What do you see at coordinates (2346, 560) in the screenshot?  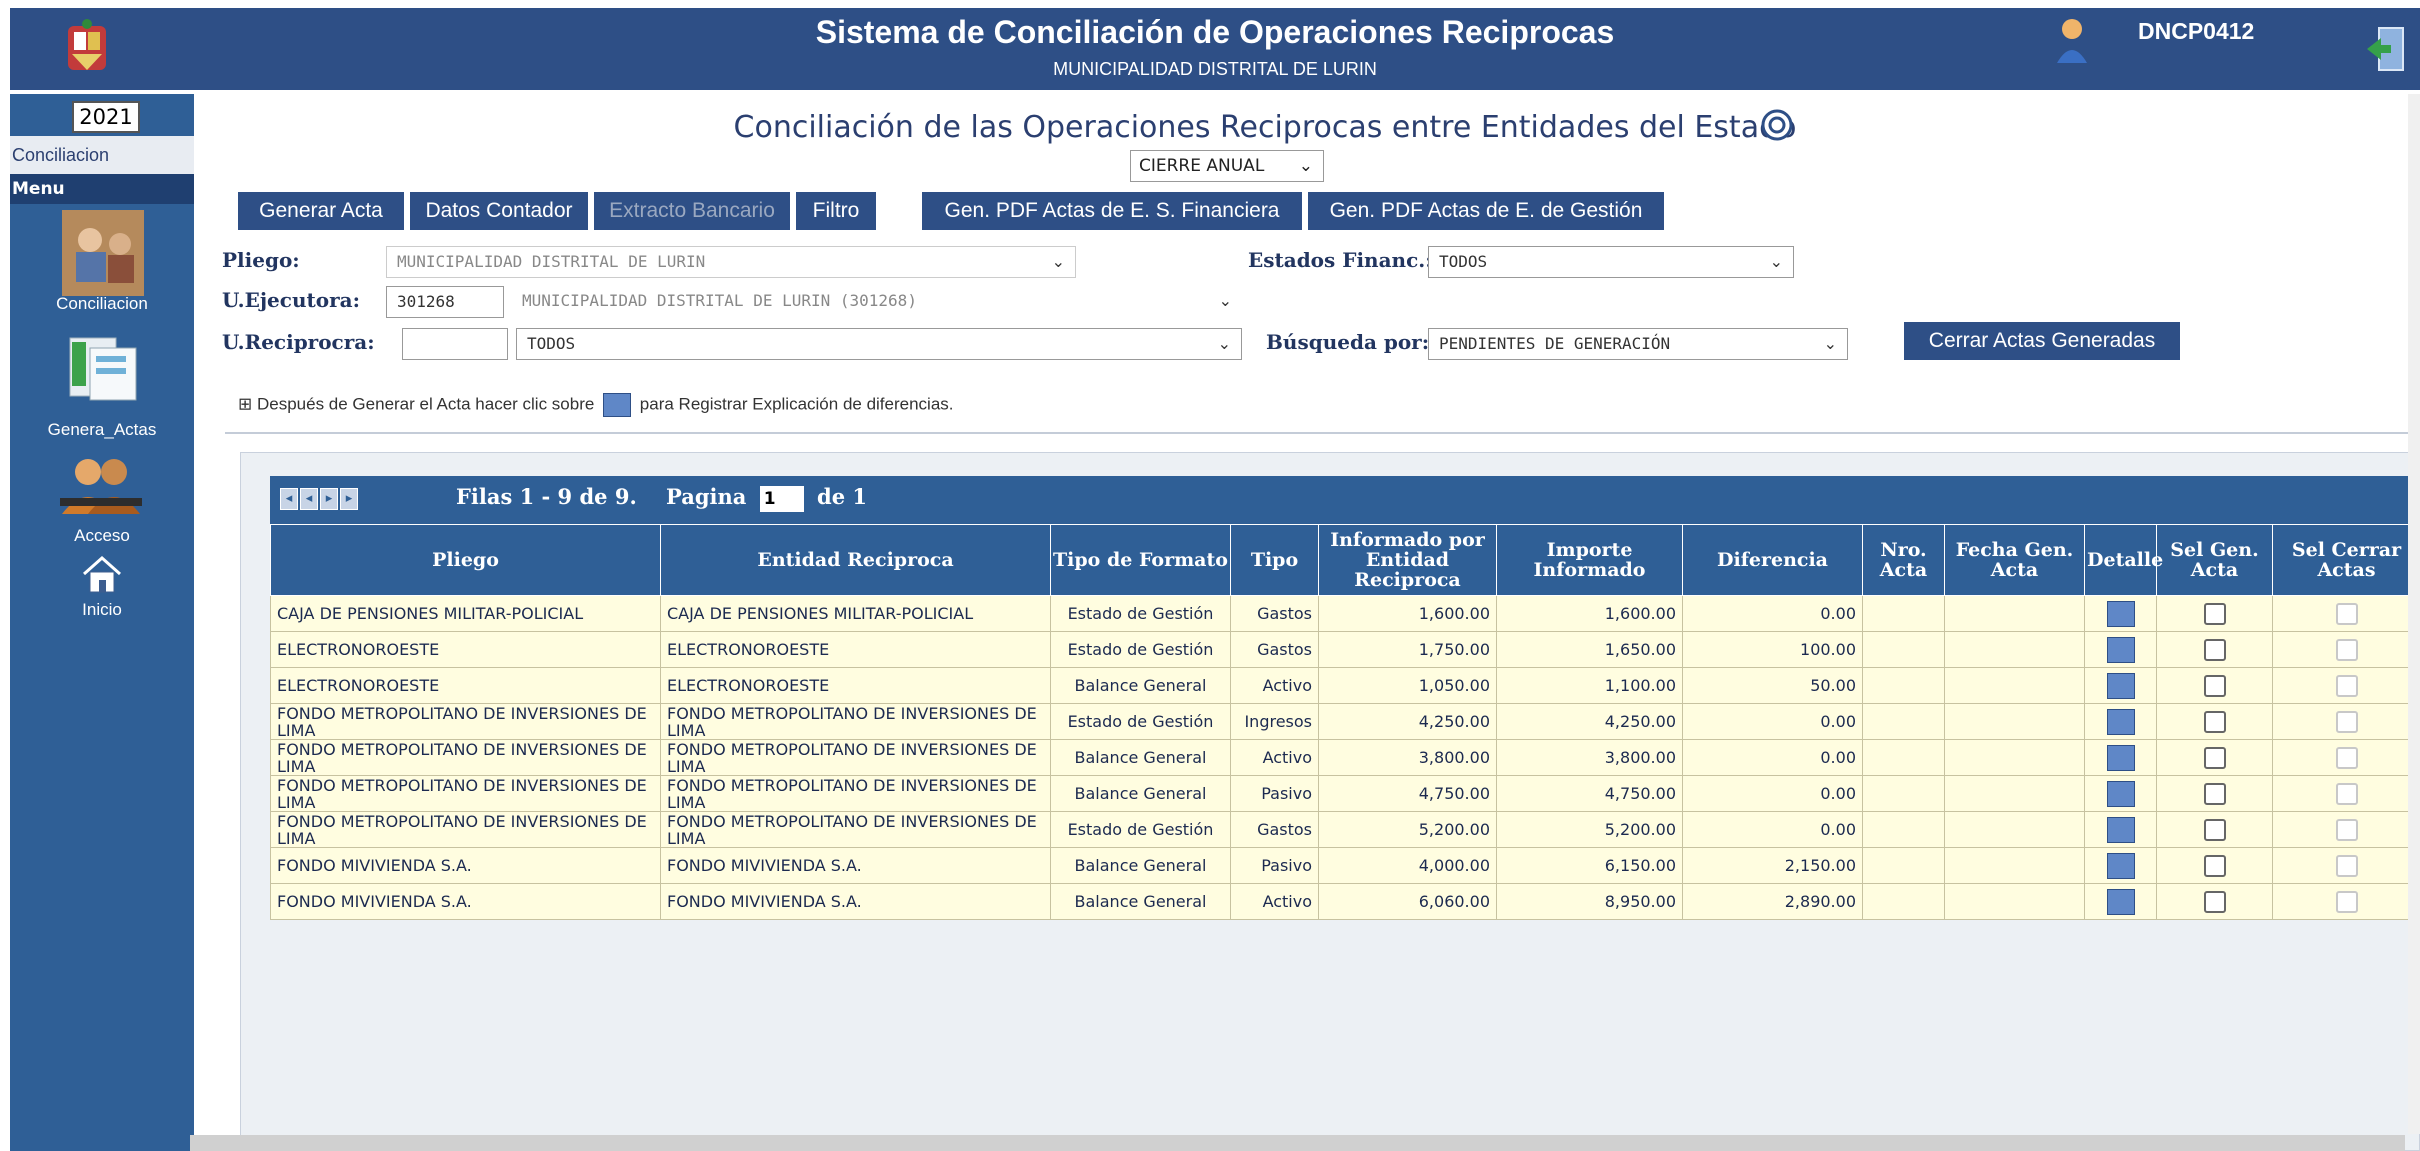 I see `column-header: Sel Cerrar Actas` at bounding box center [2346, 560].